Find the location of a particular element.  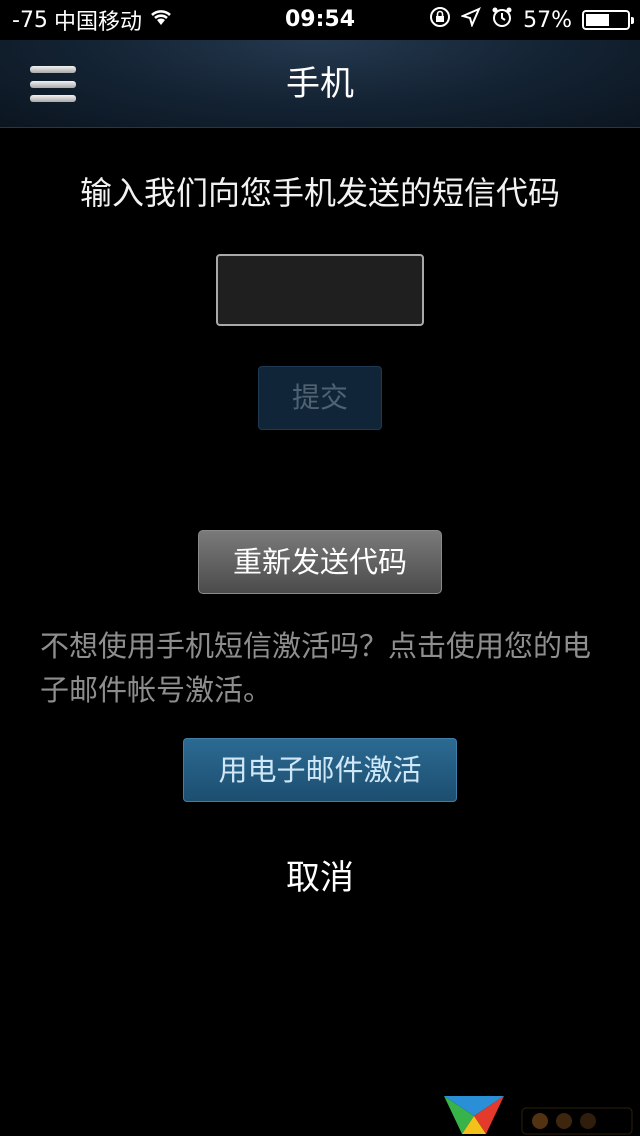

rotation-lock-icon is located at coordinates (440, 20).